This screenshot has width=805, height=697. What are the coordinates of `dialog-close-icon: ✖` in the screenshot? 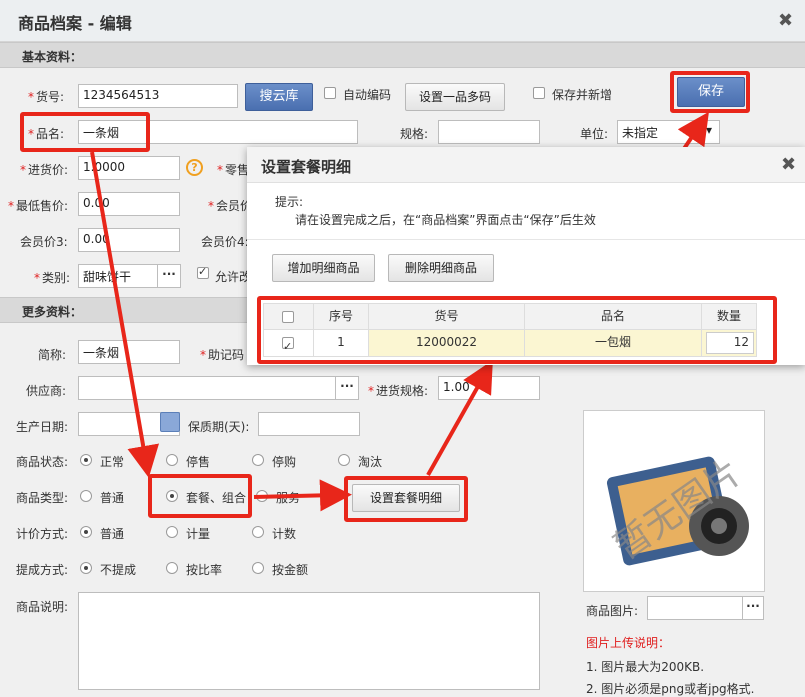 It's located at (788, 164).